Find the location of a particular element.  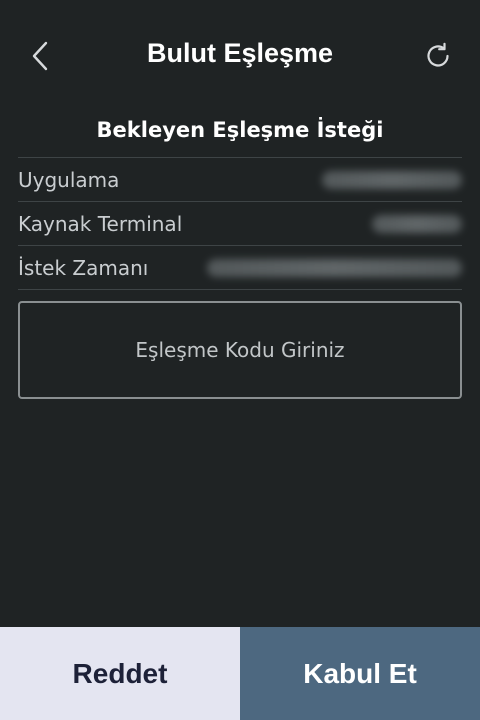

accept-button: Kabul Et is located at coordinates (360, 673).